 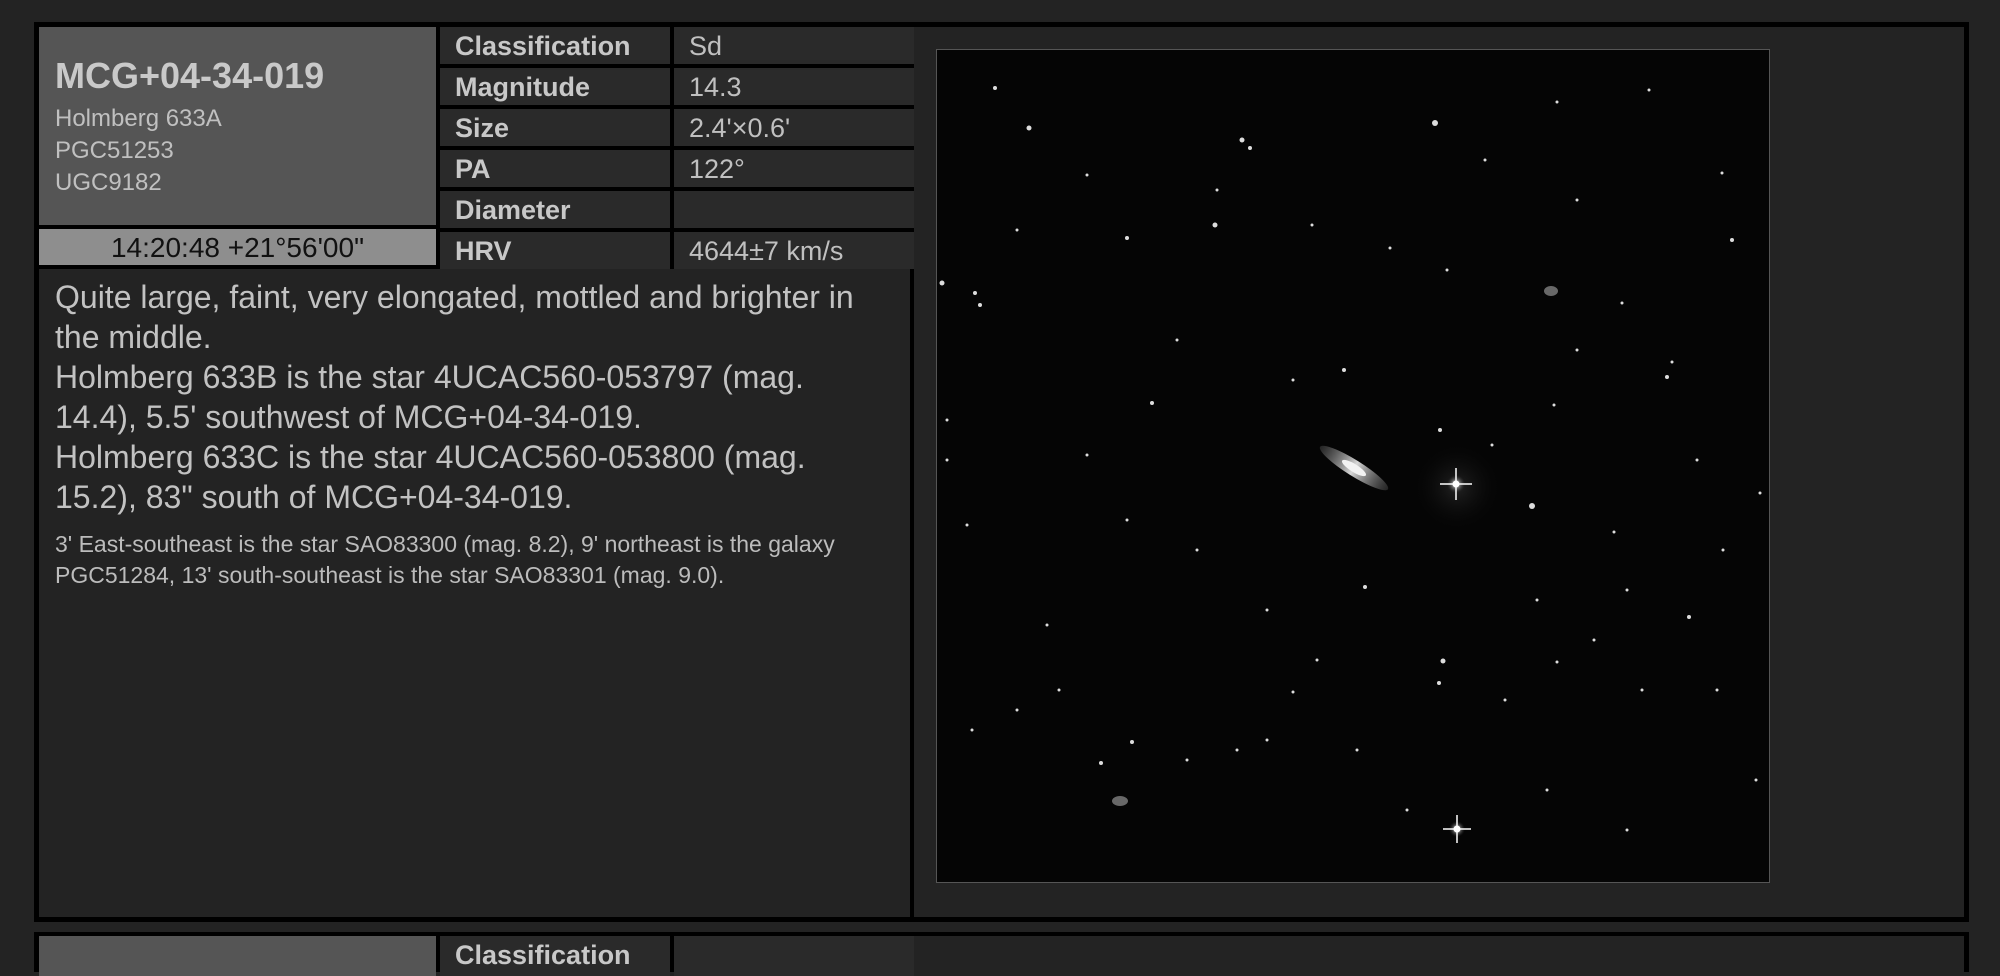 What do you see at coordinates (237, 956) in the screenshot?
I see `next-object-name-panel` at bounding box center [237, 956].